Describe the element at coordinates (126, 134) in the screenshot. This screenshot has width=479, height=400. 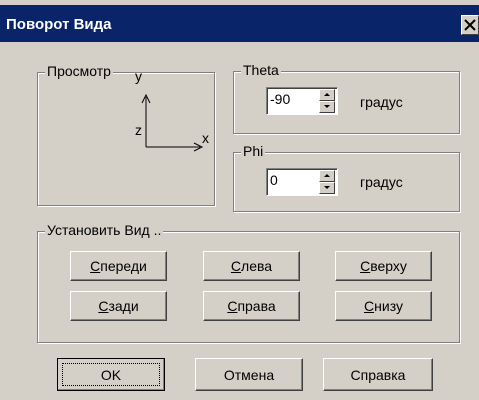
I see `preview-group: Просмотр y z x` at that location.